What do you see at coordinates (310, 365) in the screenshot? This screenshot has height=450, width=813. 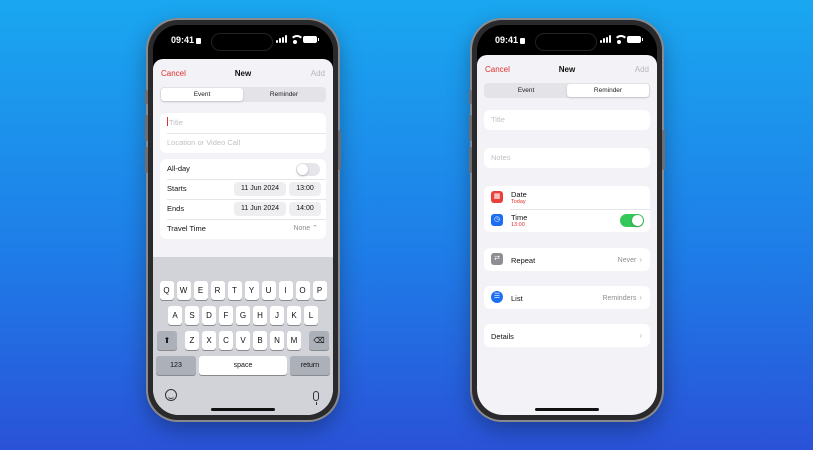 I see `return-key: return` at bounding box center [310, 365].